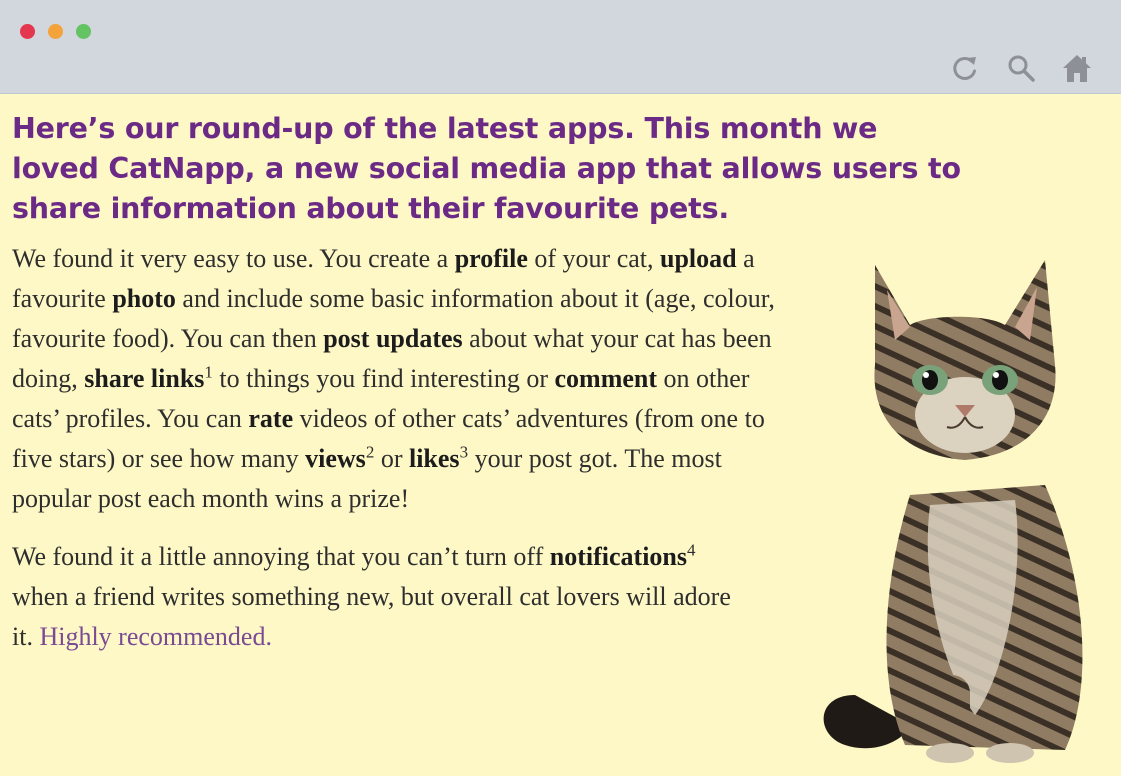  Describe the element at coordinates (434, 458) in the screenshot. I see `keyword: likes` at that location.